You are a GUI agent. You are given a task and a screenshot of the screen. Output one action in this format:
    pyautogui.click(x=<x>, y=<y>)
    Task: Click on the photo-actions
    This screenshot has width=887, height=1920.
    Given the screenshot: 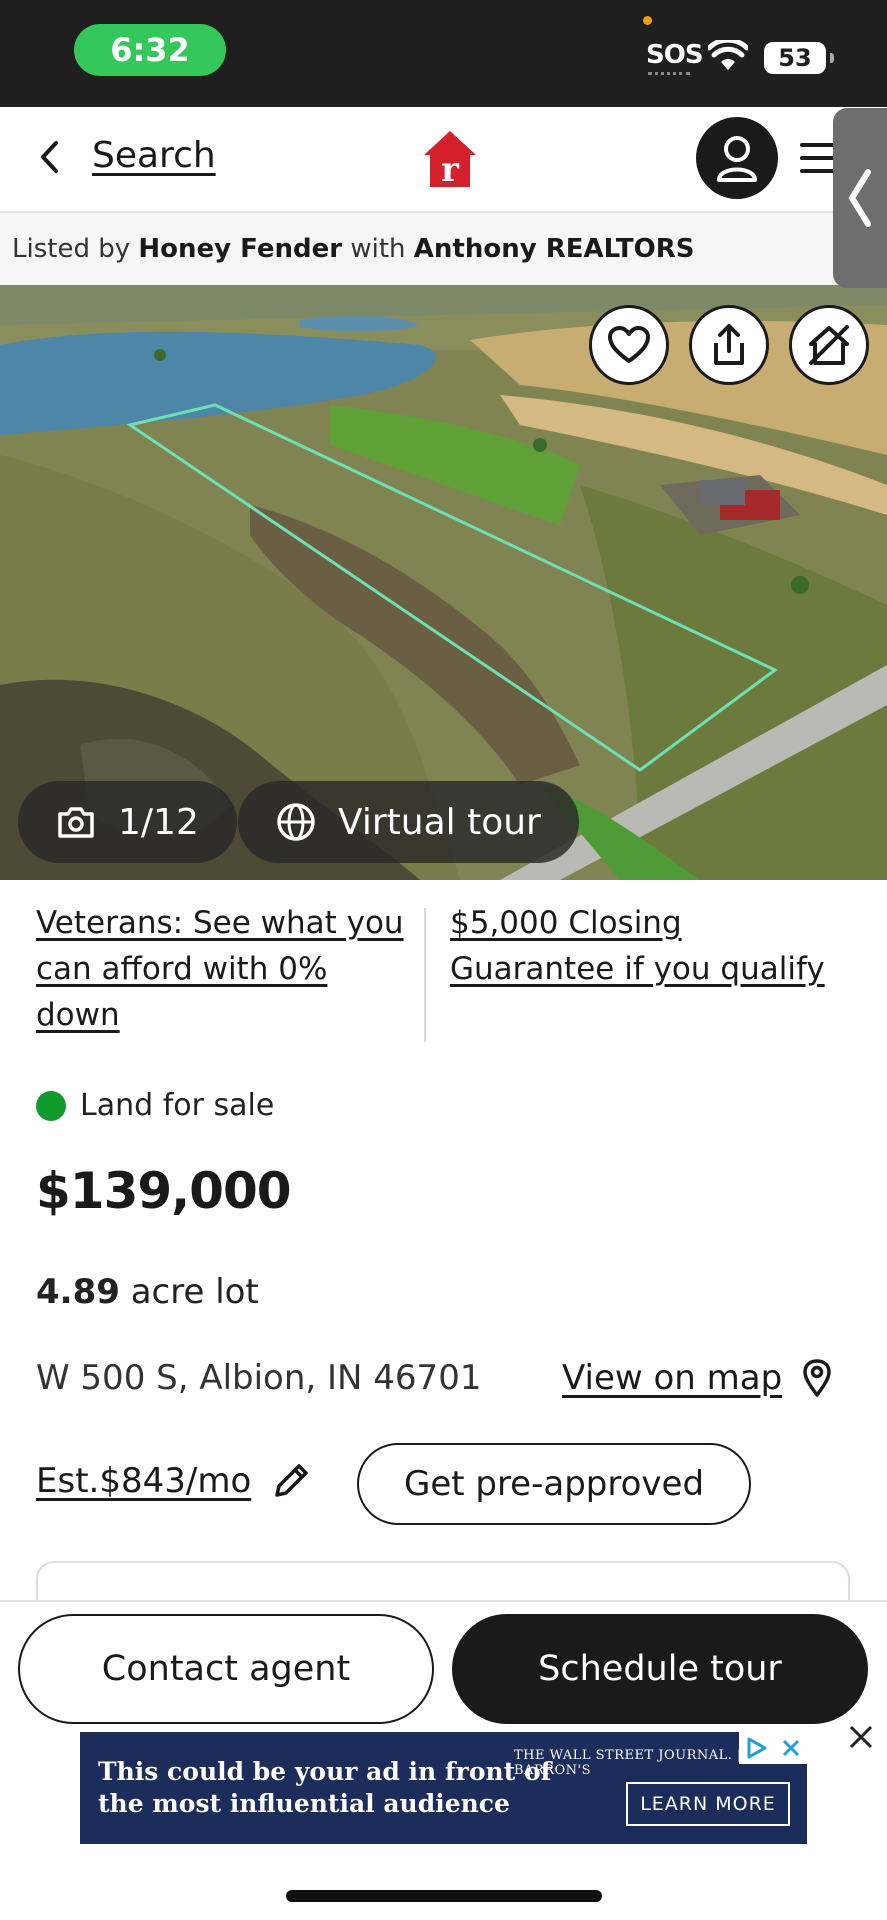 What is the action you would take?
    pyautogui.click(x=729, y=345)
    